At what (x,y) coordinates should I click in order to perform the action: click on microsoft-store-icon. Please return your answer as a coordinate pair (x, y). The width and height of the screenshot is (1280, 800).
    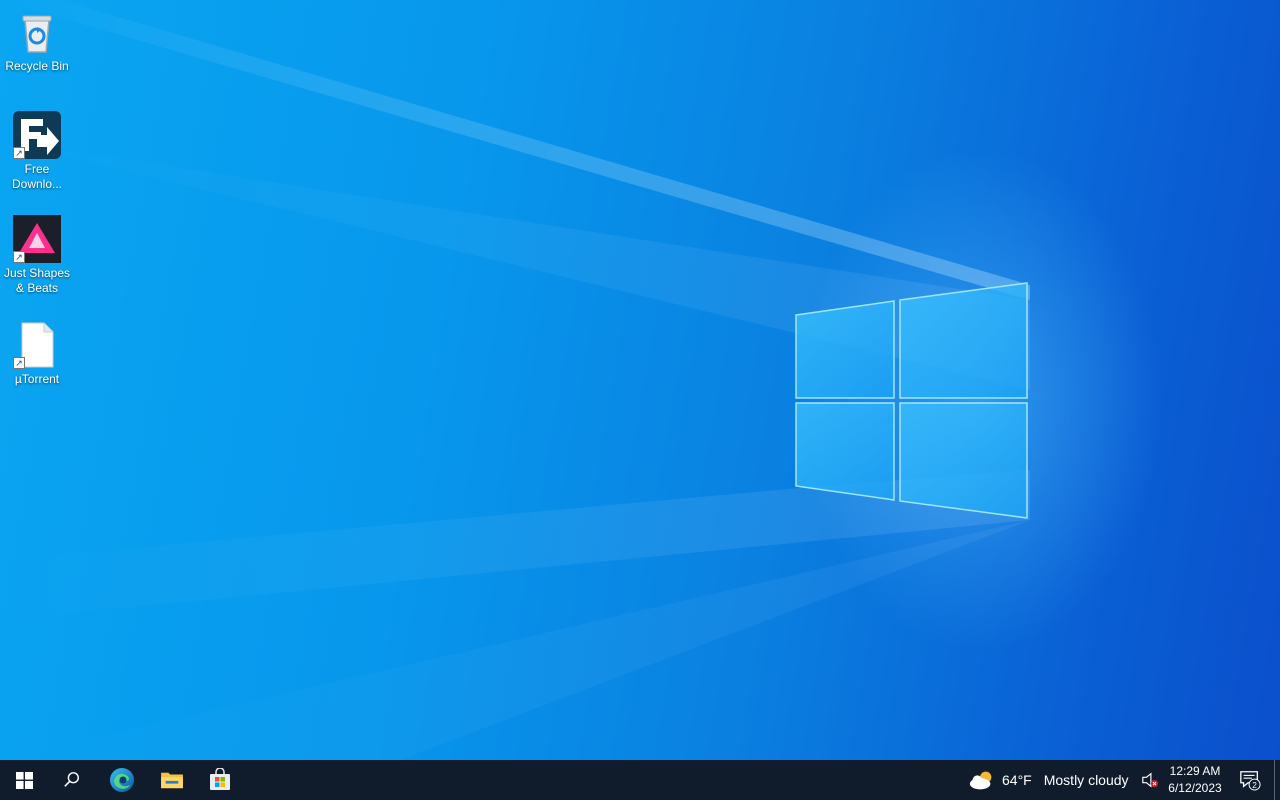
    Looking at the image, I should click on (220, 779).